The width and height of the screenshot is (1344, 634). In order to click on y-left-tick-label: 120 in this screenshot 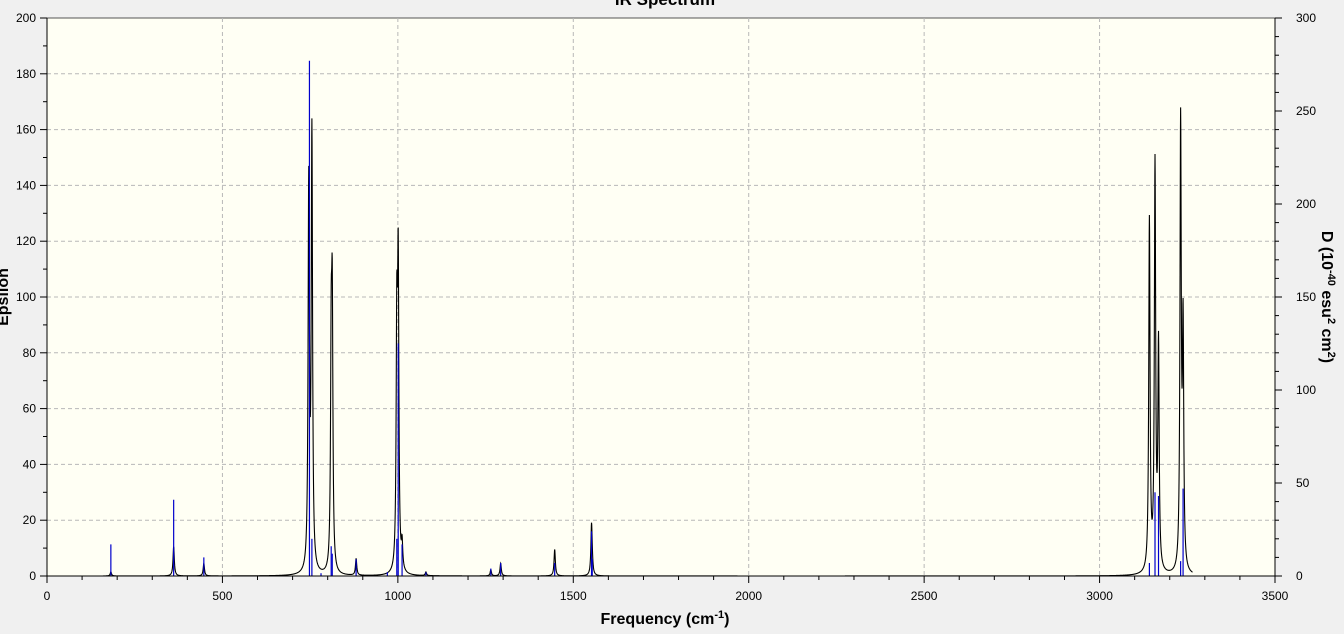, I will do `click(26, 241)`.